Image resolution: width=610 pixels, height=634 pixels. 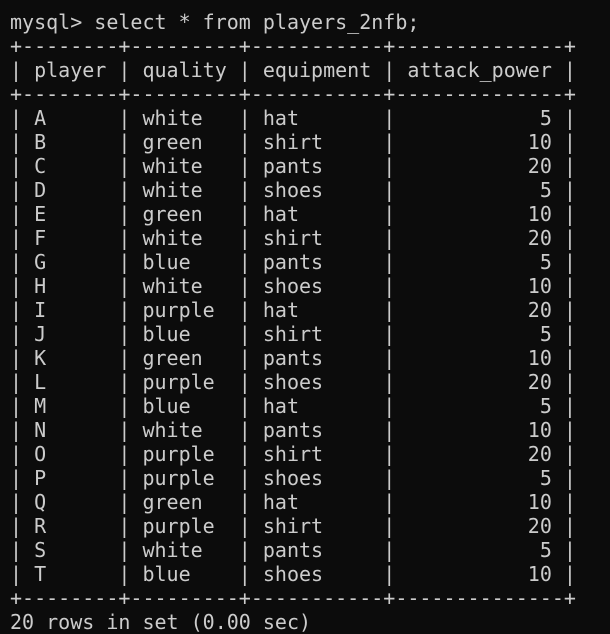 I want to click on table-row: | B | green | shirt | 10 |, so click(x=293, y=142).